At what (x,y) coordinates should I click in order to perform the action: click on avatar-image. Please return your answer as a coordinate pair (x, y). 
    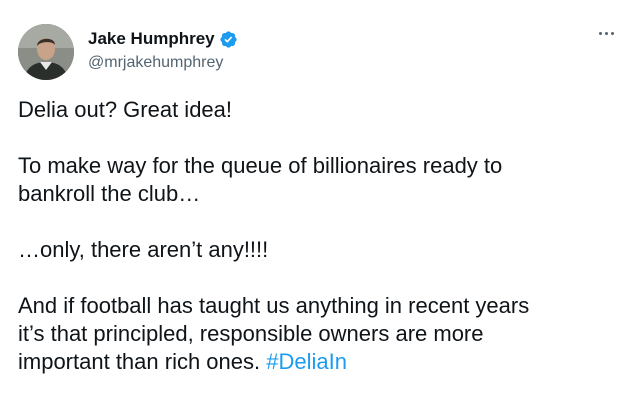
    Looking at the image, I should click on (46, 52).